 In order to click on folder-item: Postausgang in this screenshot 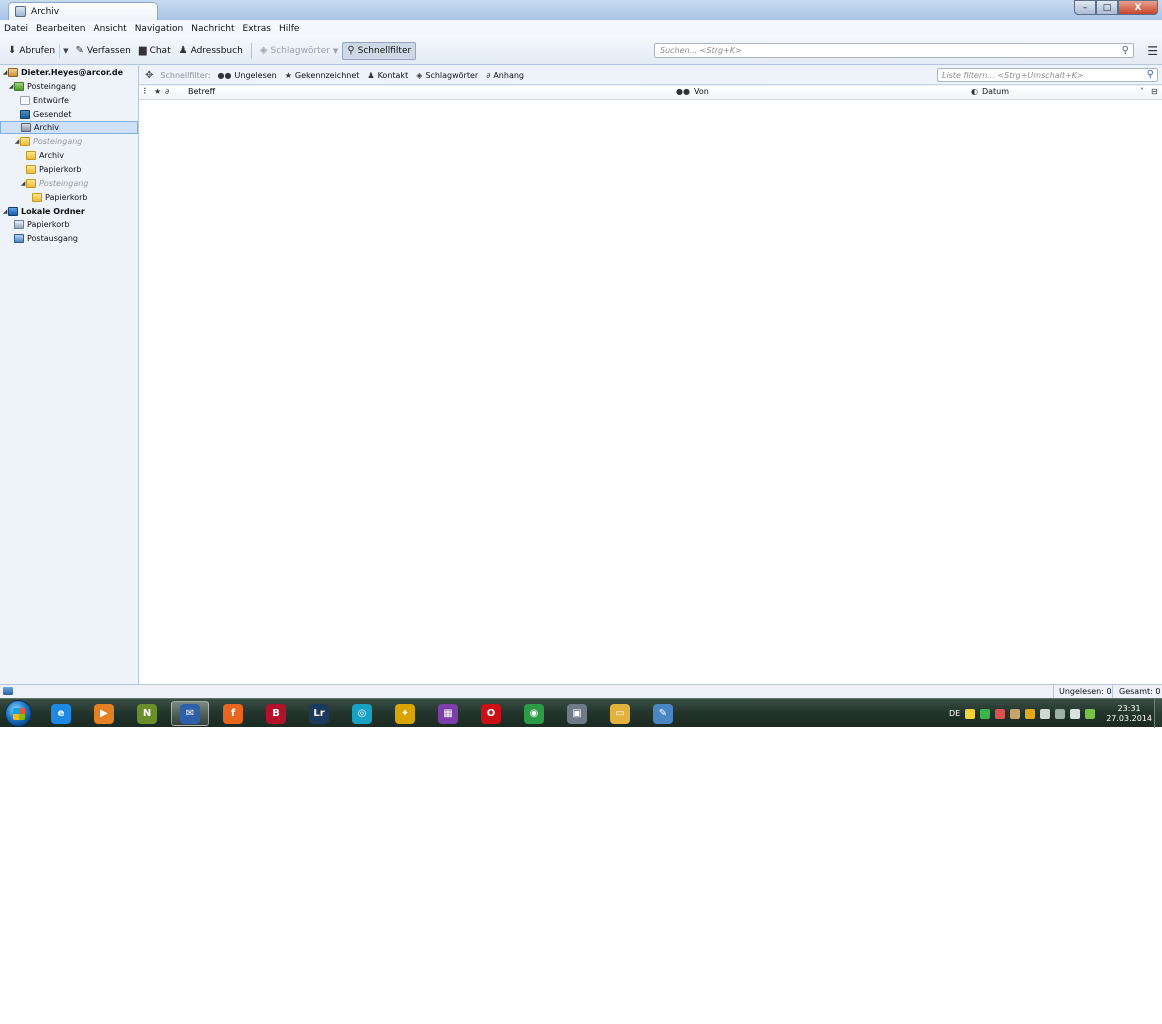, I will do `click(69, 238)`.